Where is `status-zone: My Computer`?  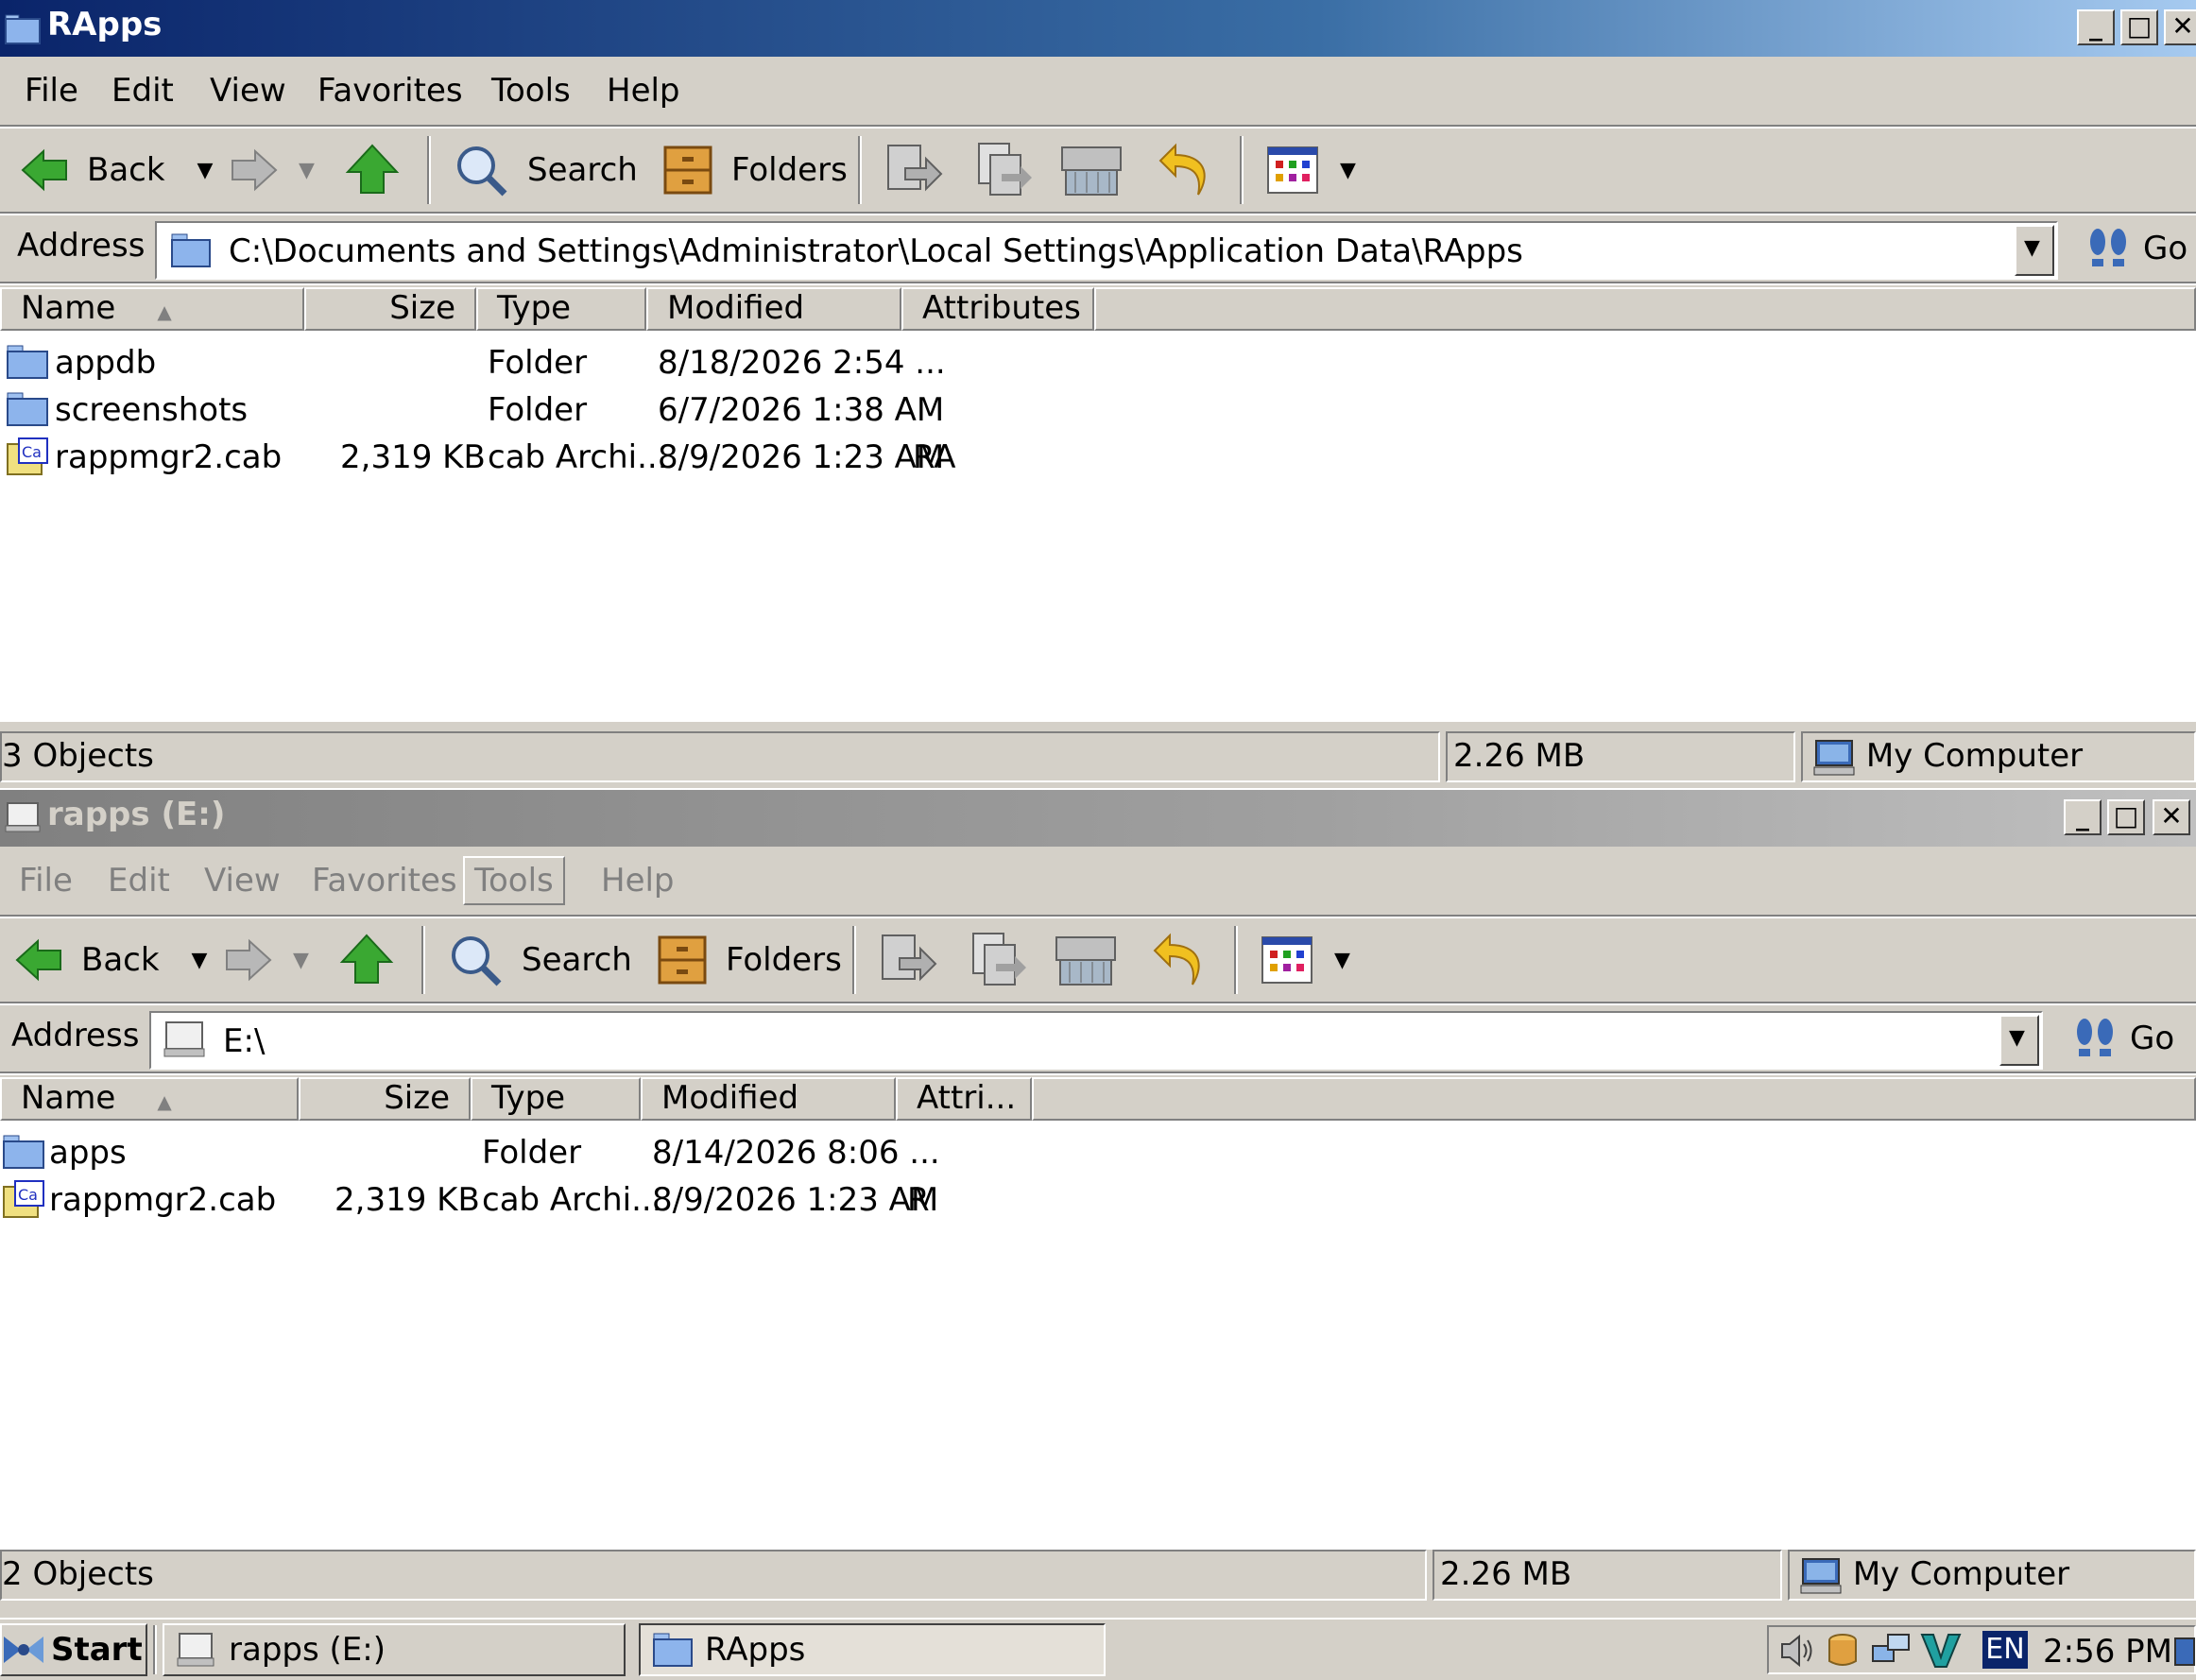
status-zone: My Computer is located at coordinates (1998, 756).